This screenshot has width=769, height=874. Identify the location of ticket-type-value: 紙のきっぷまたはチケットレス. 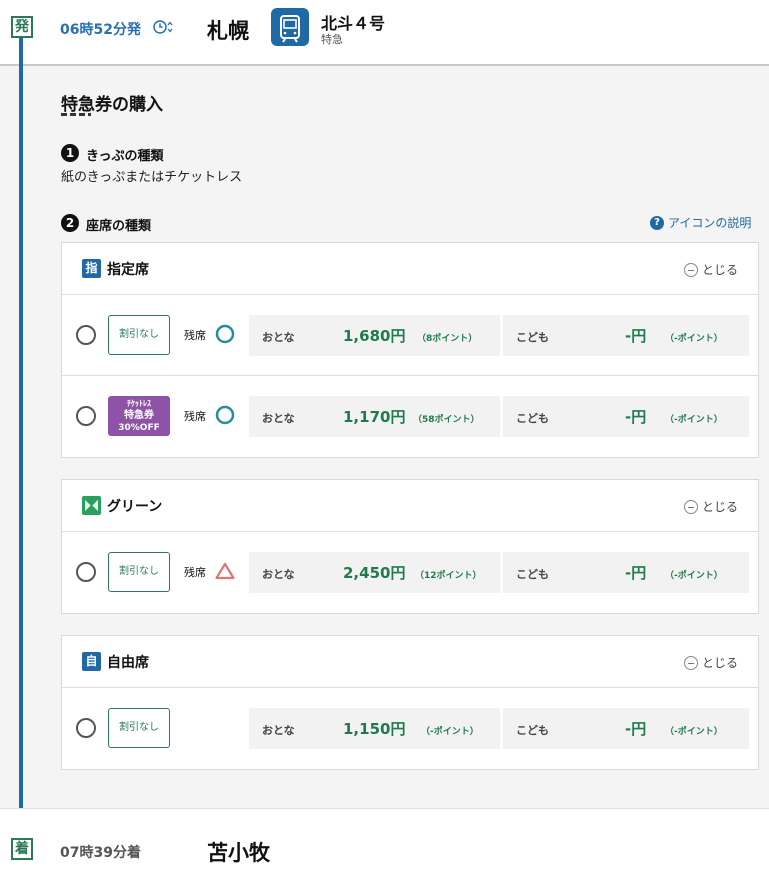
(152, 177).